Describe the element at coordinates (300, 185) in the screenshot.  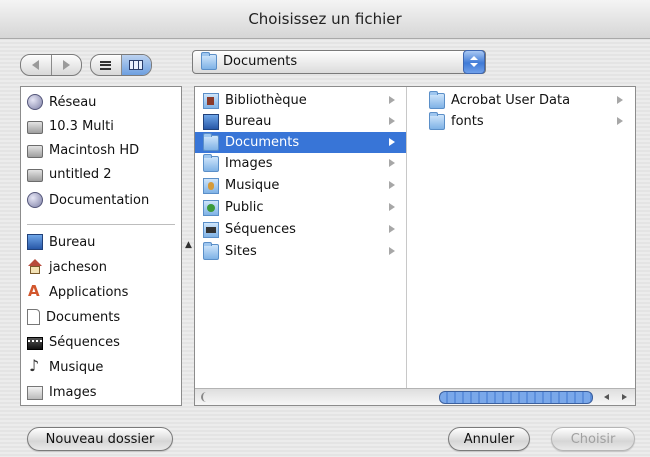
I see `browser-row-musique: Musique` at that location.